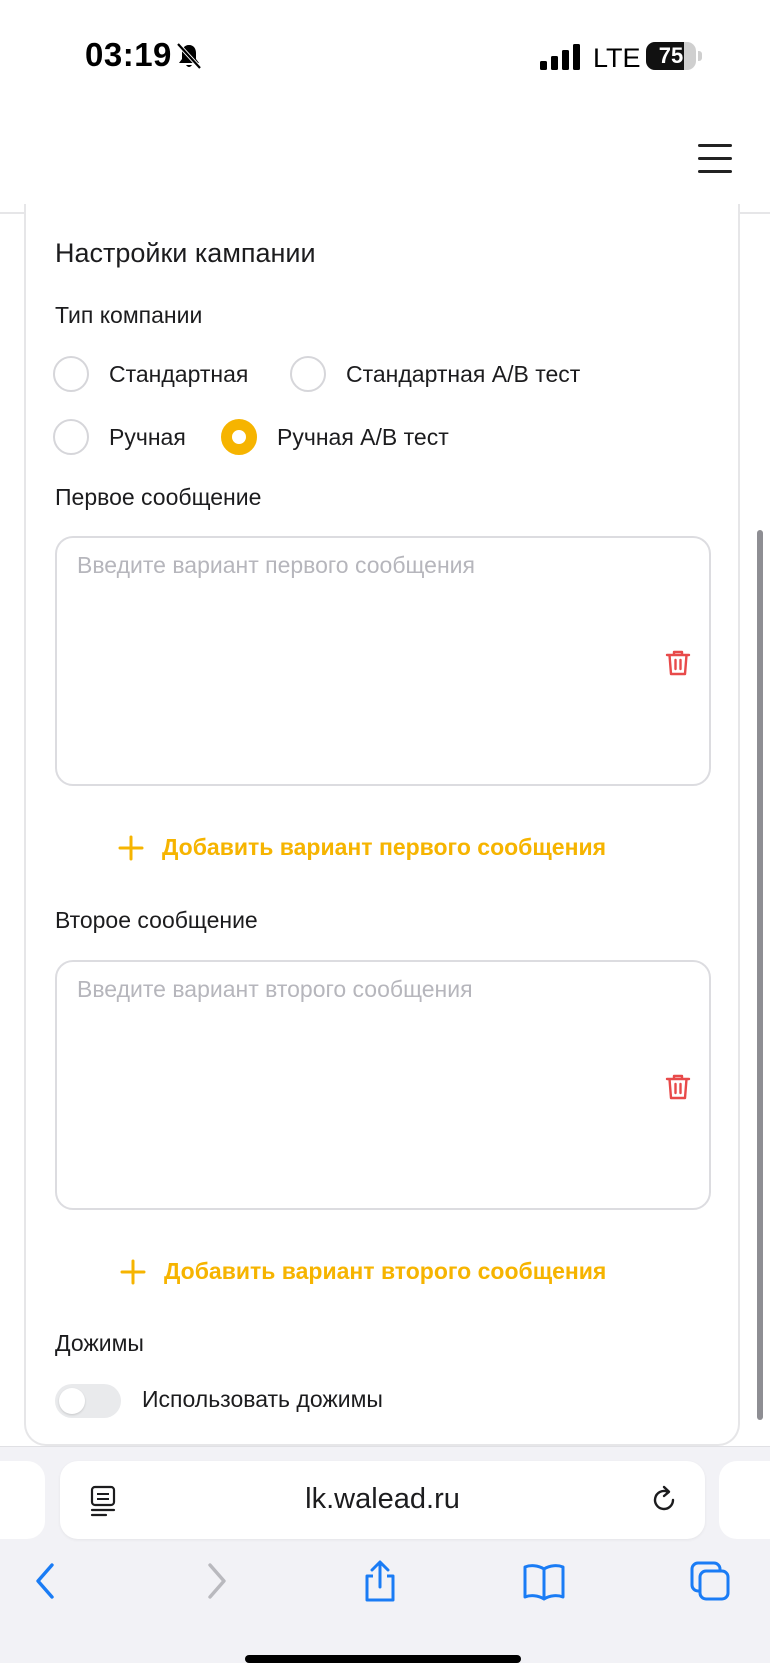 This screenshot has height=1663, width=781. Describe the element at coordinates (185, 253) in the screenshot. I see `page-title: Настройки кампании` at that location.